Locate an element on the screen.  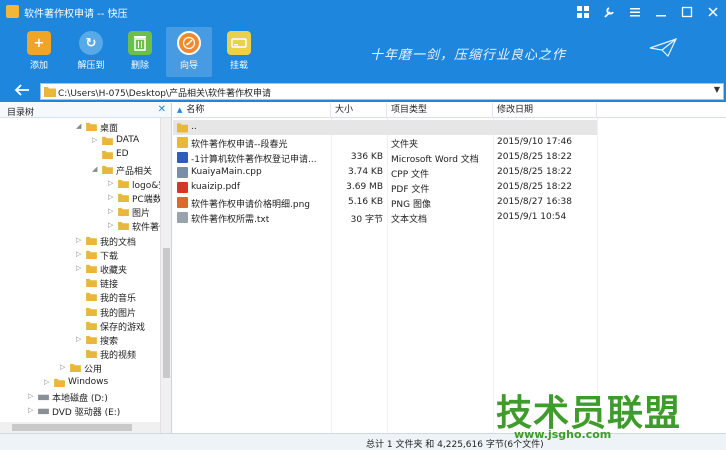
wrench-icon is located at coordinates (609, 12).